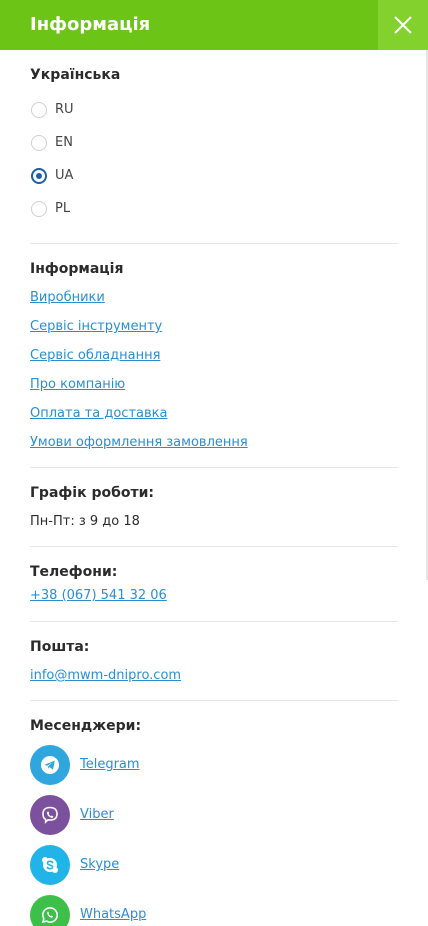 This screenshot has height=926, width=428. I want to click on close-icon, so click(403, 25).